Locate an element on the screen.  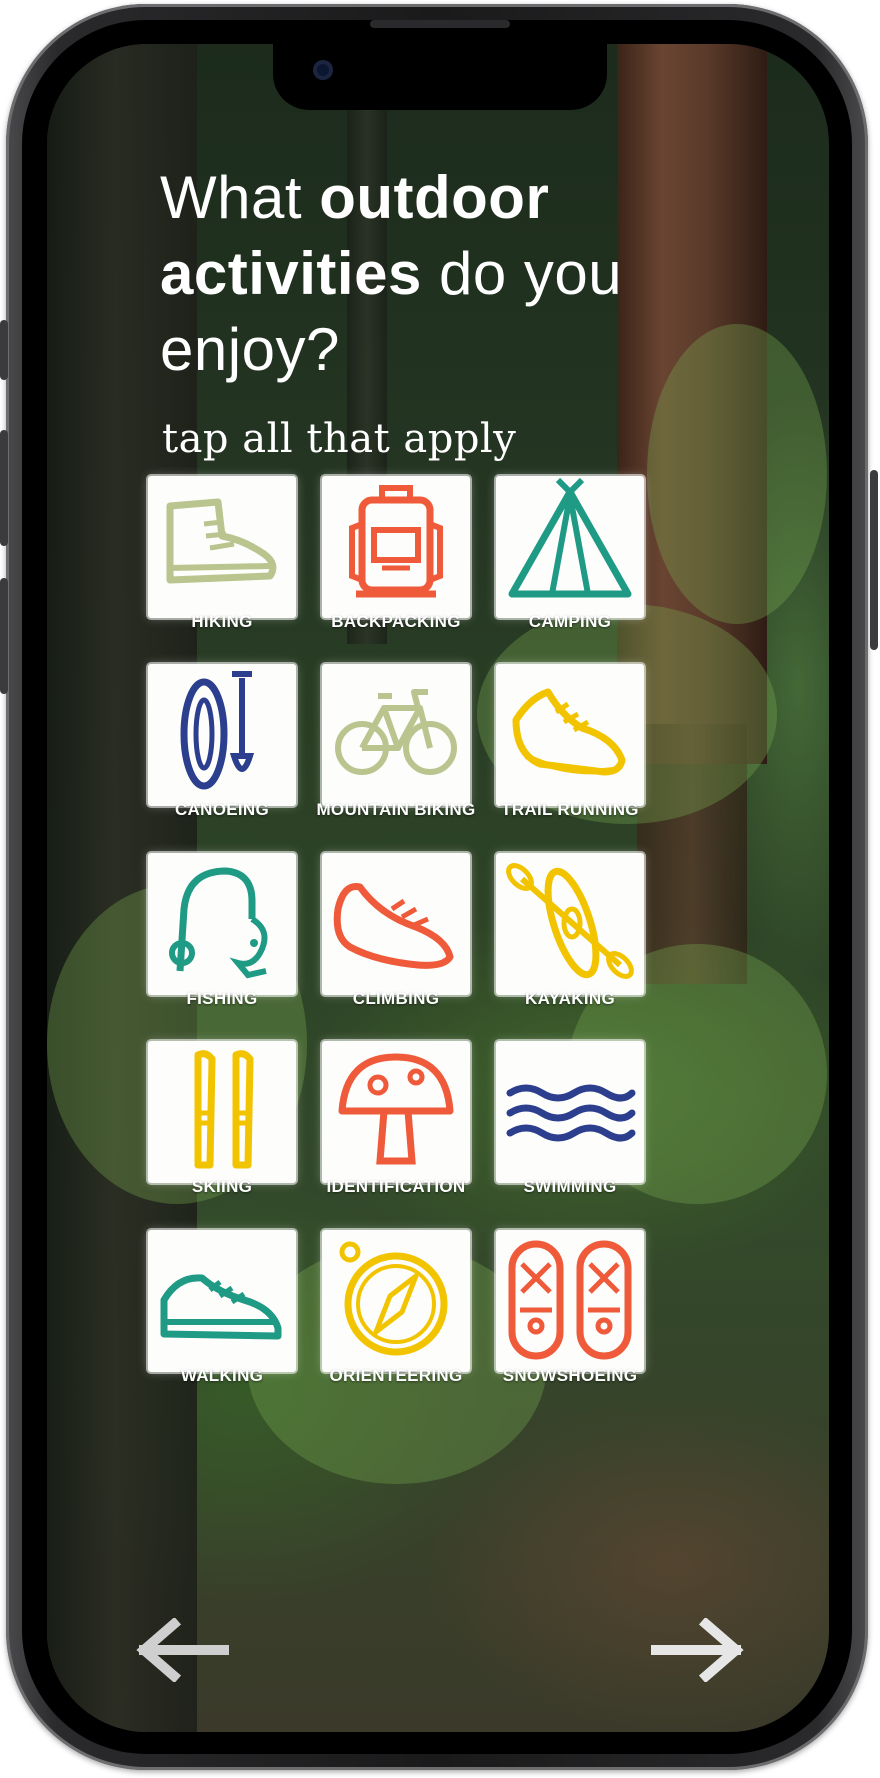
mushroom-icon is located at coordinates (396, 1109).